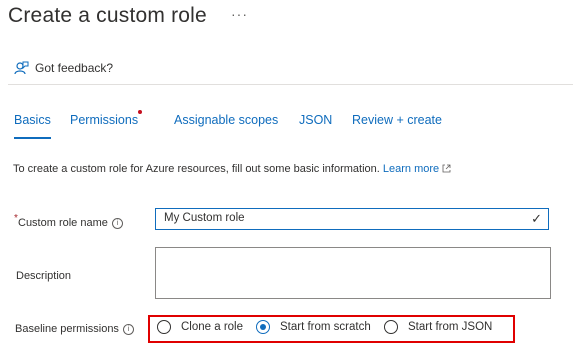  I want to click on baseline-permissions-text: Baseline permissions, so click(67, 329).